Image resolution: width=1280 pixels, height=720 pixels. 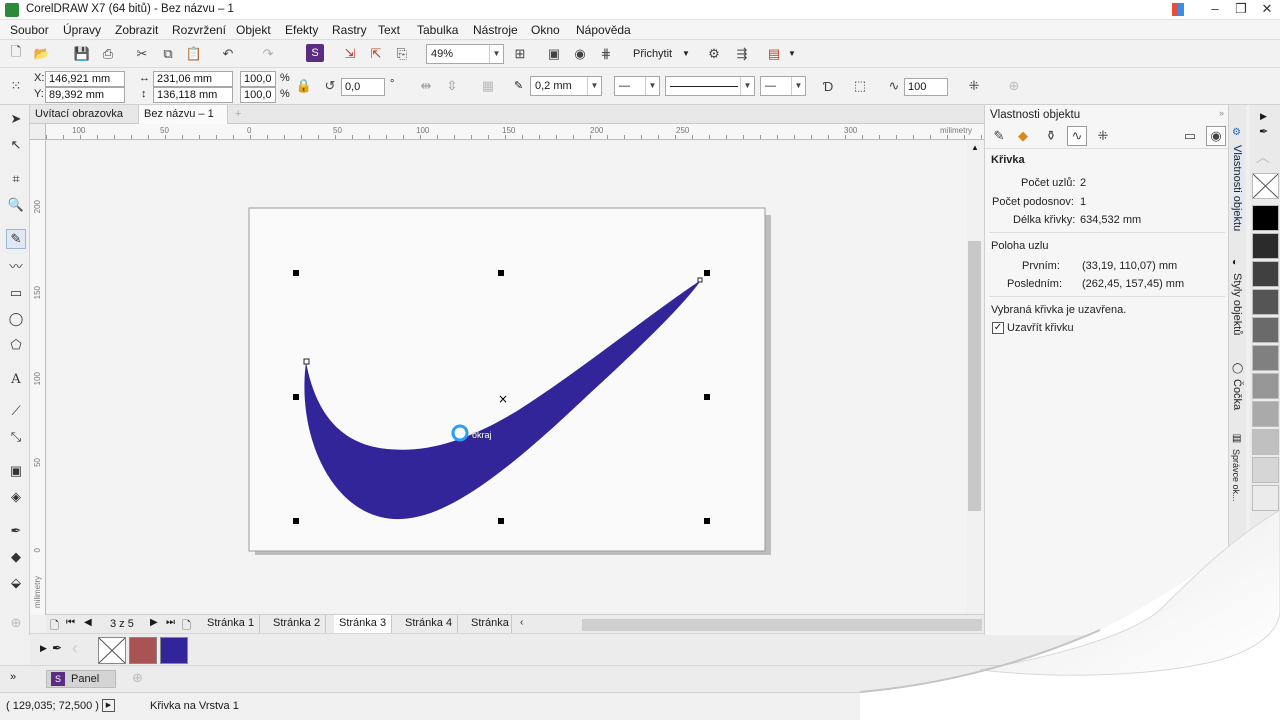 I want to click on scroll-up-icon: ▲, so click(x=975, y=147).